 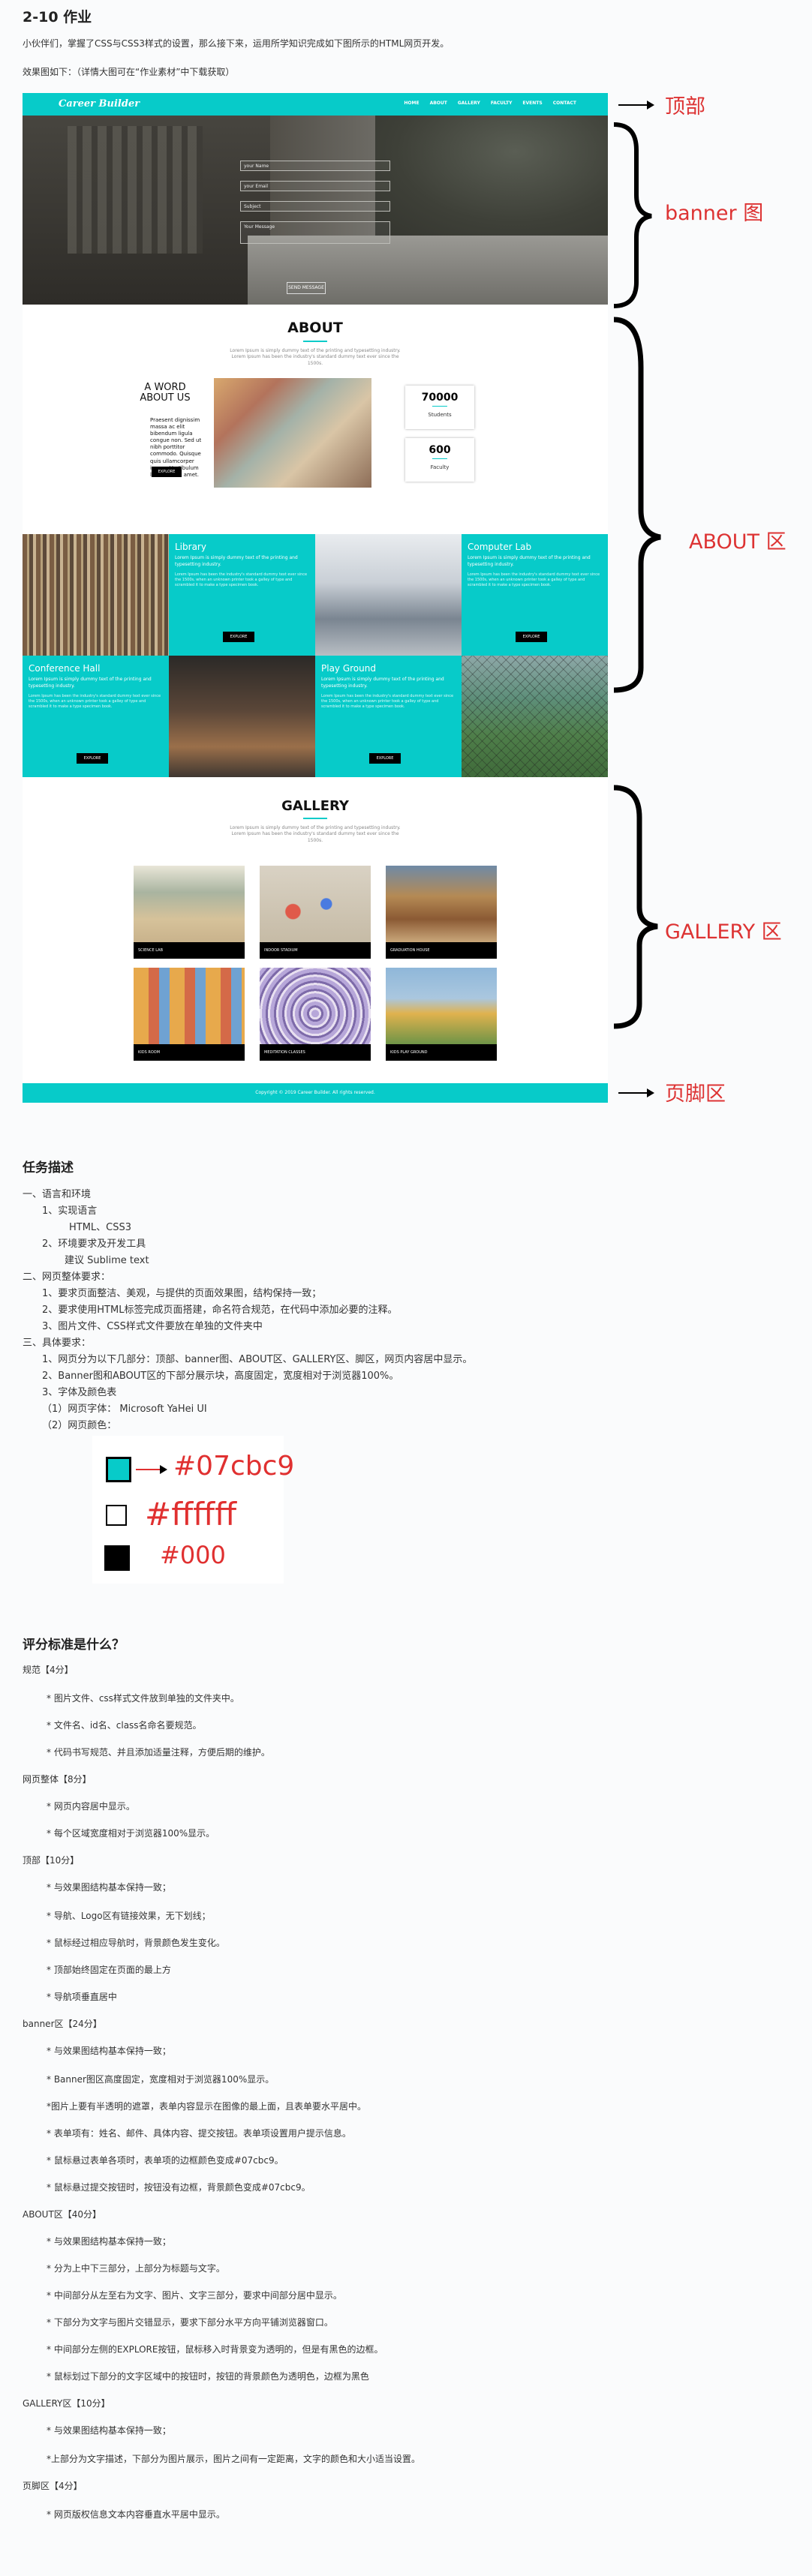 I want to click on grading-section: ABOUT区【40分】, so click(x=62, y=2214).